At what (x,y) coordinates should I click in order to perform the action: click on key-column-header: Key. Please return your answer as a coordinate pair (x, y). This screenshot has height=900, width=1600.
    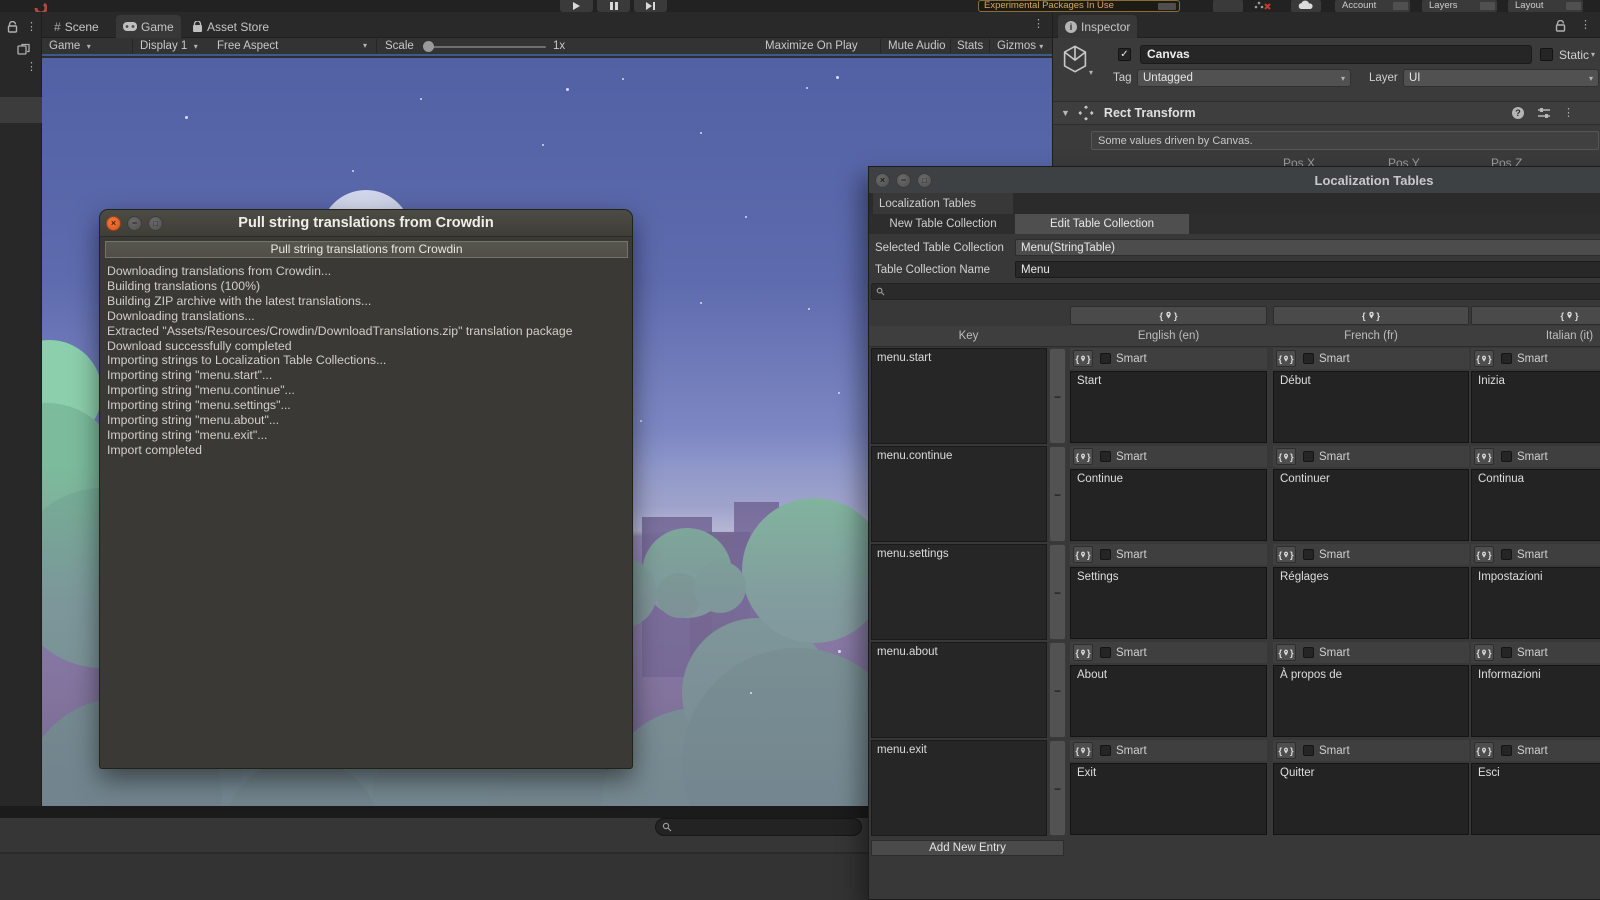
    Looking at the image, I should click on (968, 336).